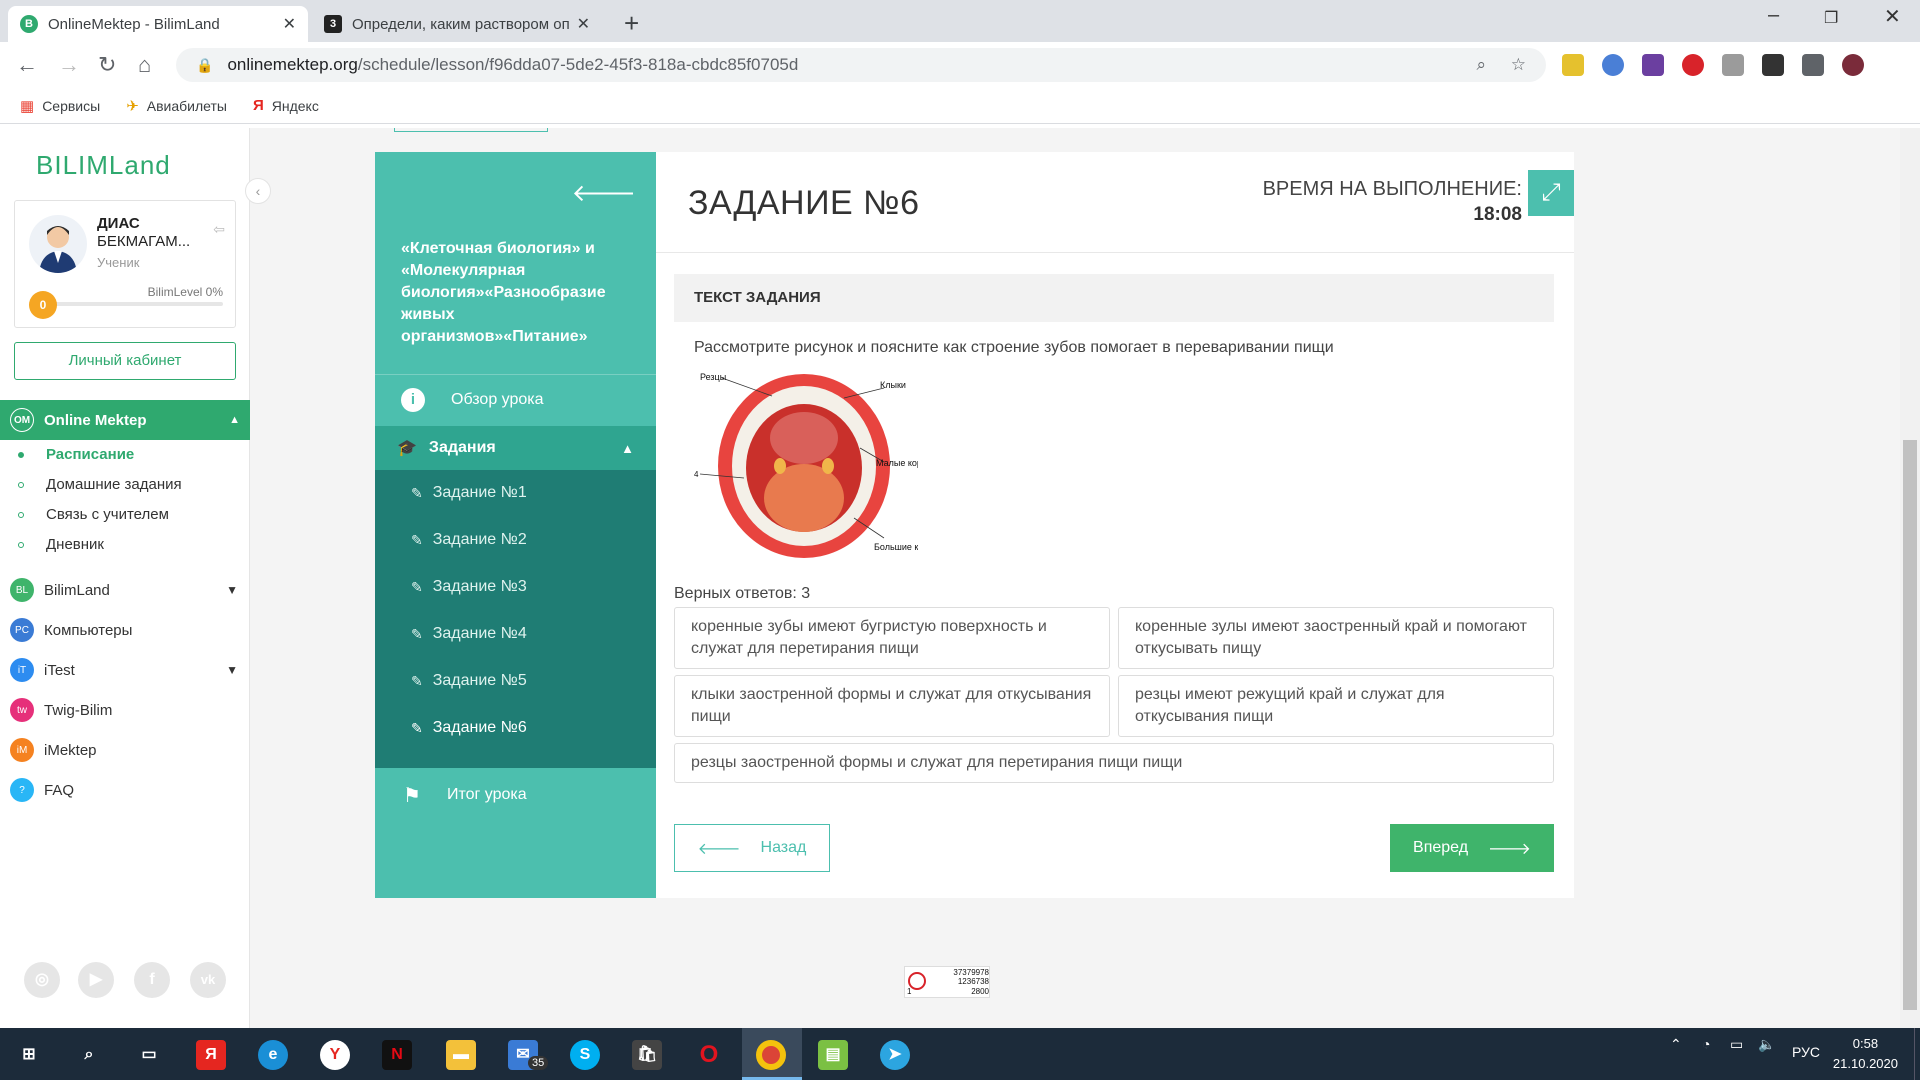 This screenshot has width=1920, height=1080. What do you see at coordinates (1813, 65) in the screenshot?
I see `puzzle-icon` at bounding box center [1813, 65].